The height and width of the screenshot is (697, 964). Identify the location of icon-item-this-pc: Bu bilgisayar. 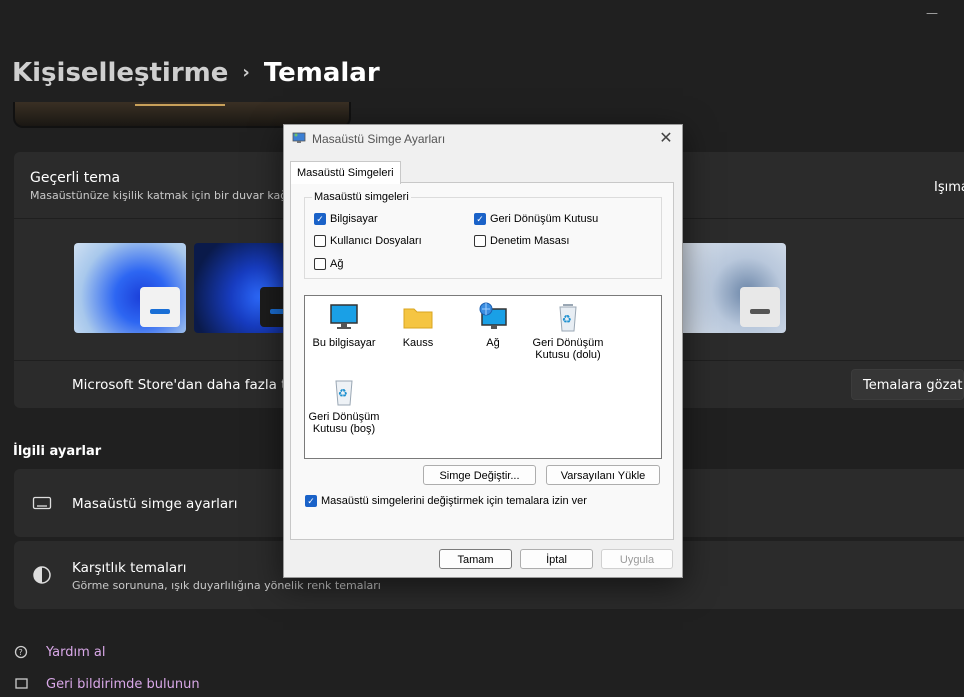
(344, 325).